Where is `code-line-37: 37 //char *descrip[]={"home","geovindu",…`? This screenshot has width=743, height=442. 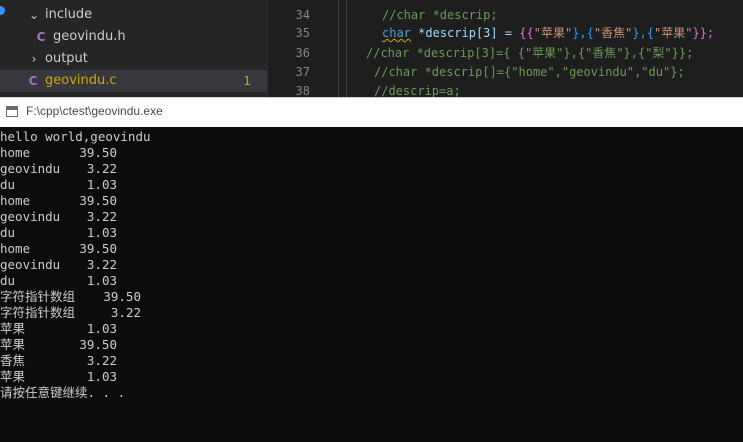
code-line-37: 37 //char *descrip[]={"home","geovindu",… is located at coordinates (505, 72).